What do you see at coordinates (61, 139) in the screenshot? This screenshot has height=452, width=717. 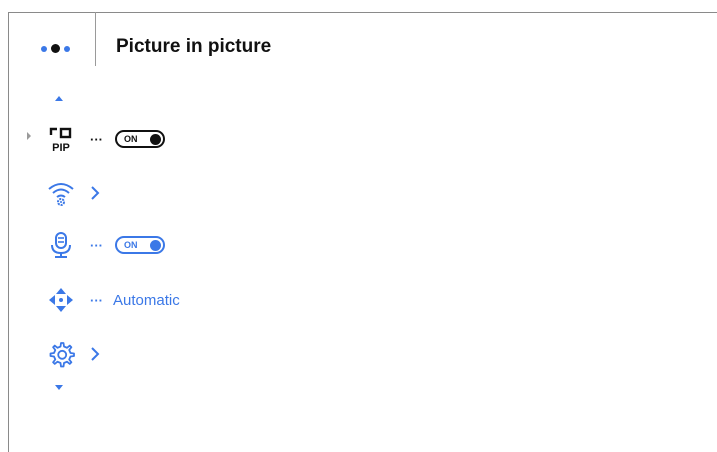 I see `pip-icon: PIP` at bounding box center [61, 139].